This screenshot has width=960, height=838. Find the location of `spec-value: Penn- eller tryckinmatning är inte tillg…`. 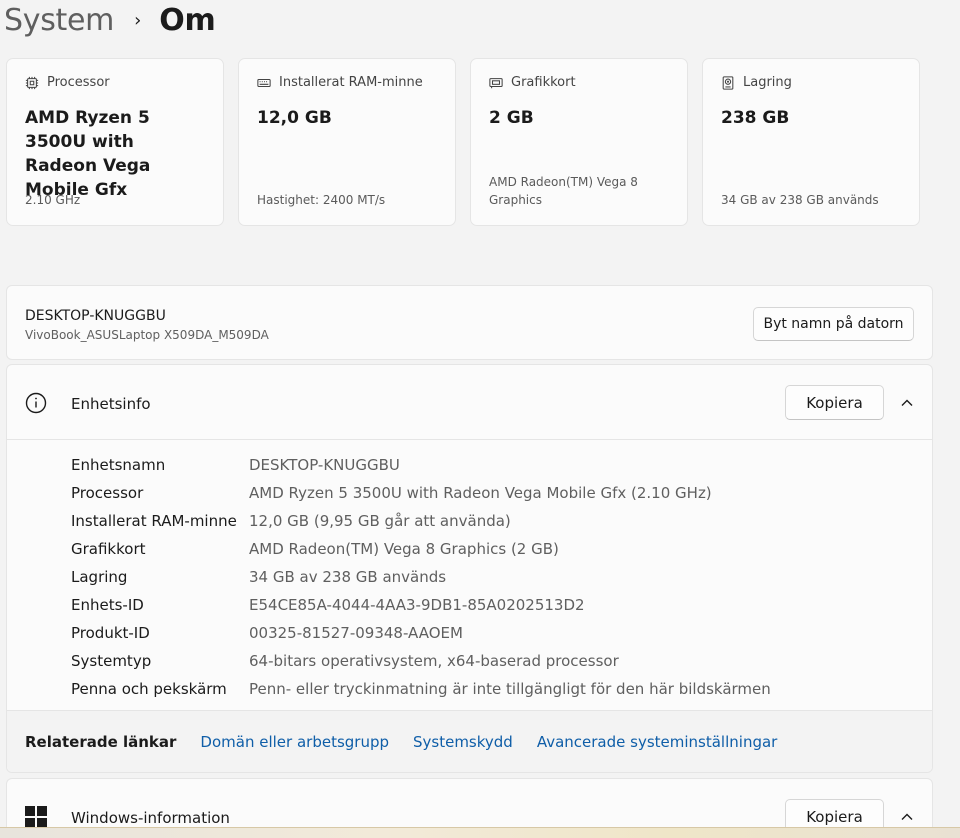

spec-value: Penn- eller tryckinmatning är inte tillg… is located at coordinates (510, 689).